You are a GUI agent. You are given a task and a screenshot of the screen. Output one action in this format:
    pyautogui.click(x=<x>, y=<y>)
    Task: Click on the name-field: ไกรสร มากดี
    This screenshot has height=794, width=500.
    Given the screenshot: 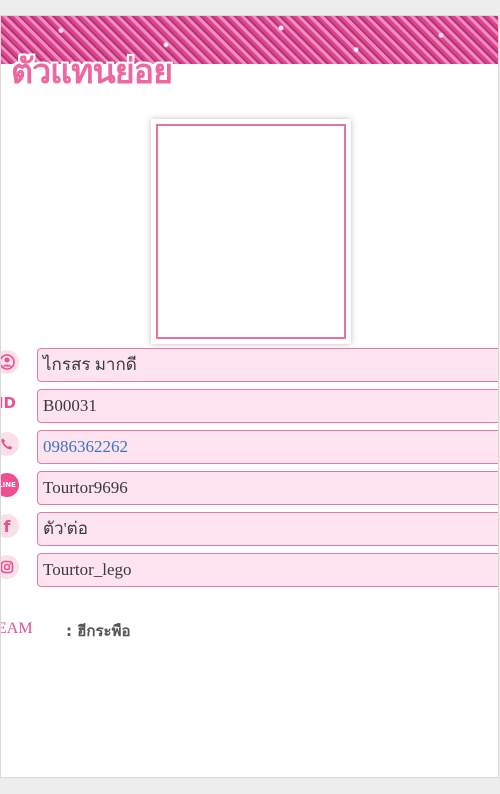 What is the action you would take?
    pyautogui.click(x=267, y=365)
    